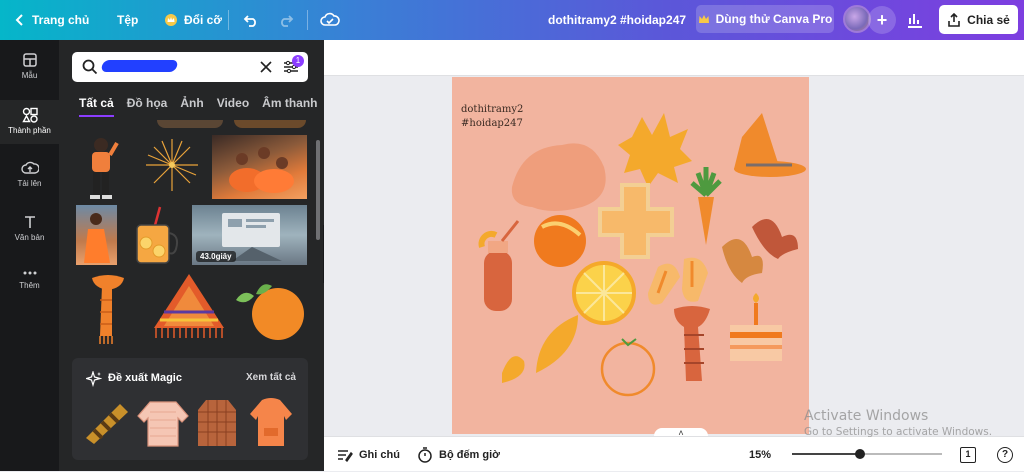 The height and width of the screenshot is (472, 1024). Describe the element at coordinates (379, 454) in the screenshot. I see `notes-label: Ghi chú` at that location.